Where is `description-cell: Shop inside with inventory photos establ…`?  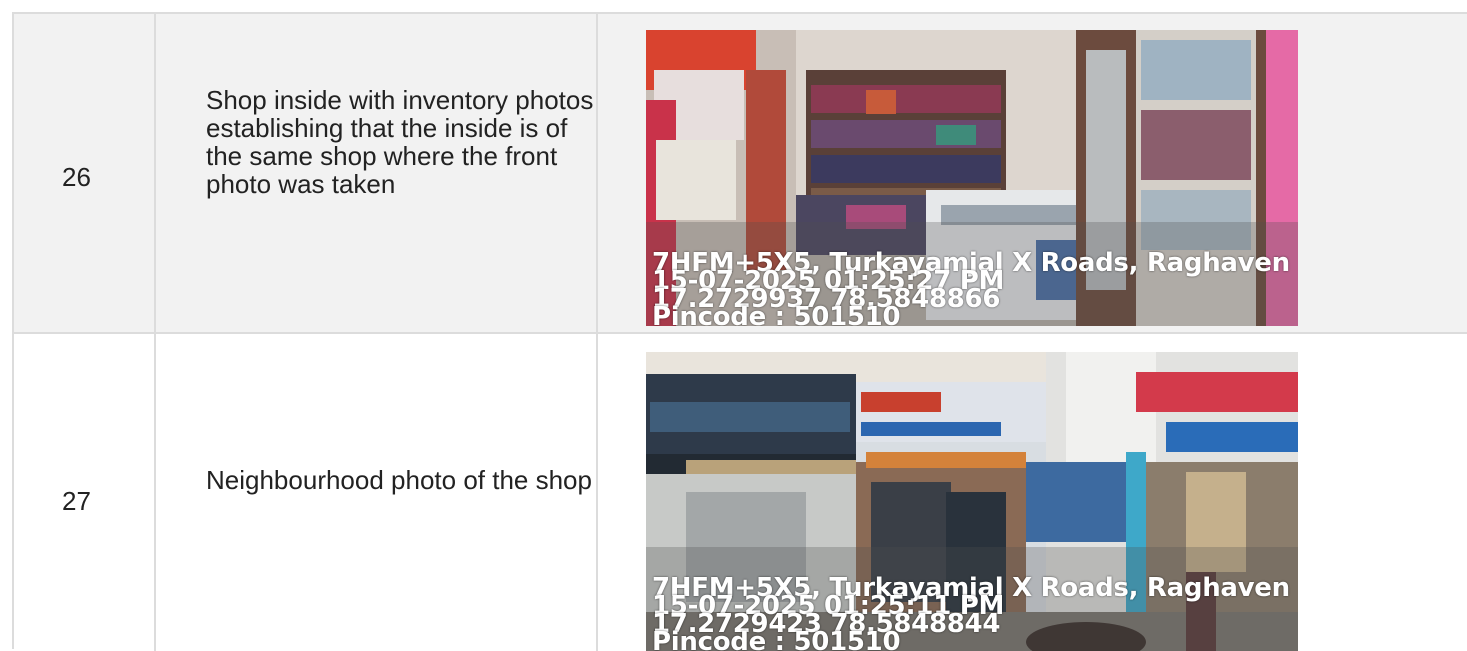
description-cell: Shop inside with inventory photos establ… is located at coordinates (377, 173).